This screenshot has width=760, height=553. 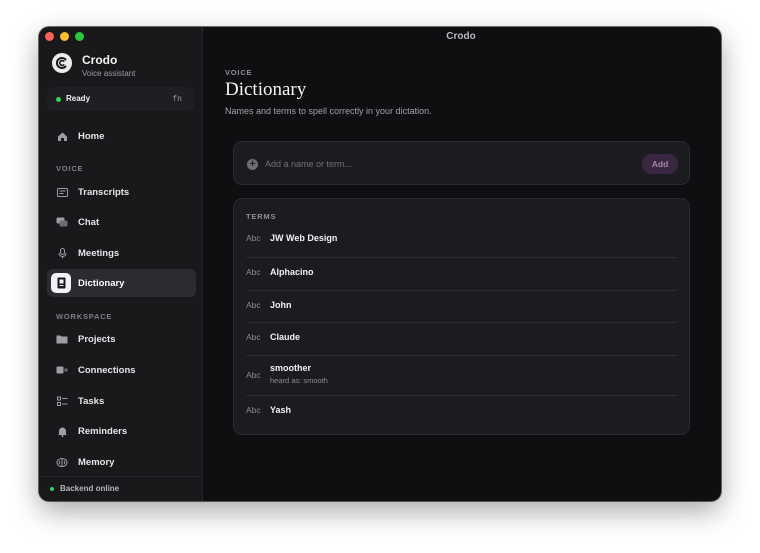 I want to click on terms-header: TERMS, so click(x=261, y=216).